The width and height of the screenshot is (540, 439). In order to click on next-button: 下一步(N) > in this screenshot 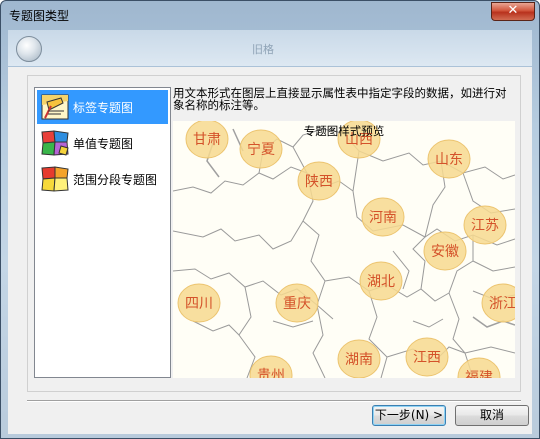, I will do `click(409, 415)`.